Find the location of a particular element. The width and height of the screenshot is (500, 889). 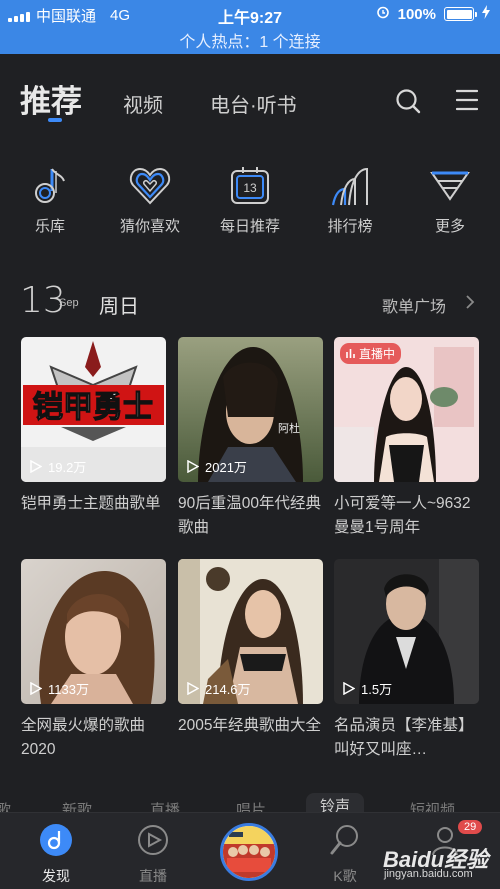

baidu-watermark-url: jingyan.baidu.com is located at coordinates (428, 874).